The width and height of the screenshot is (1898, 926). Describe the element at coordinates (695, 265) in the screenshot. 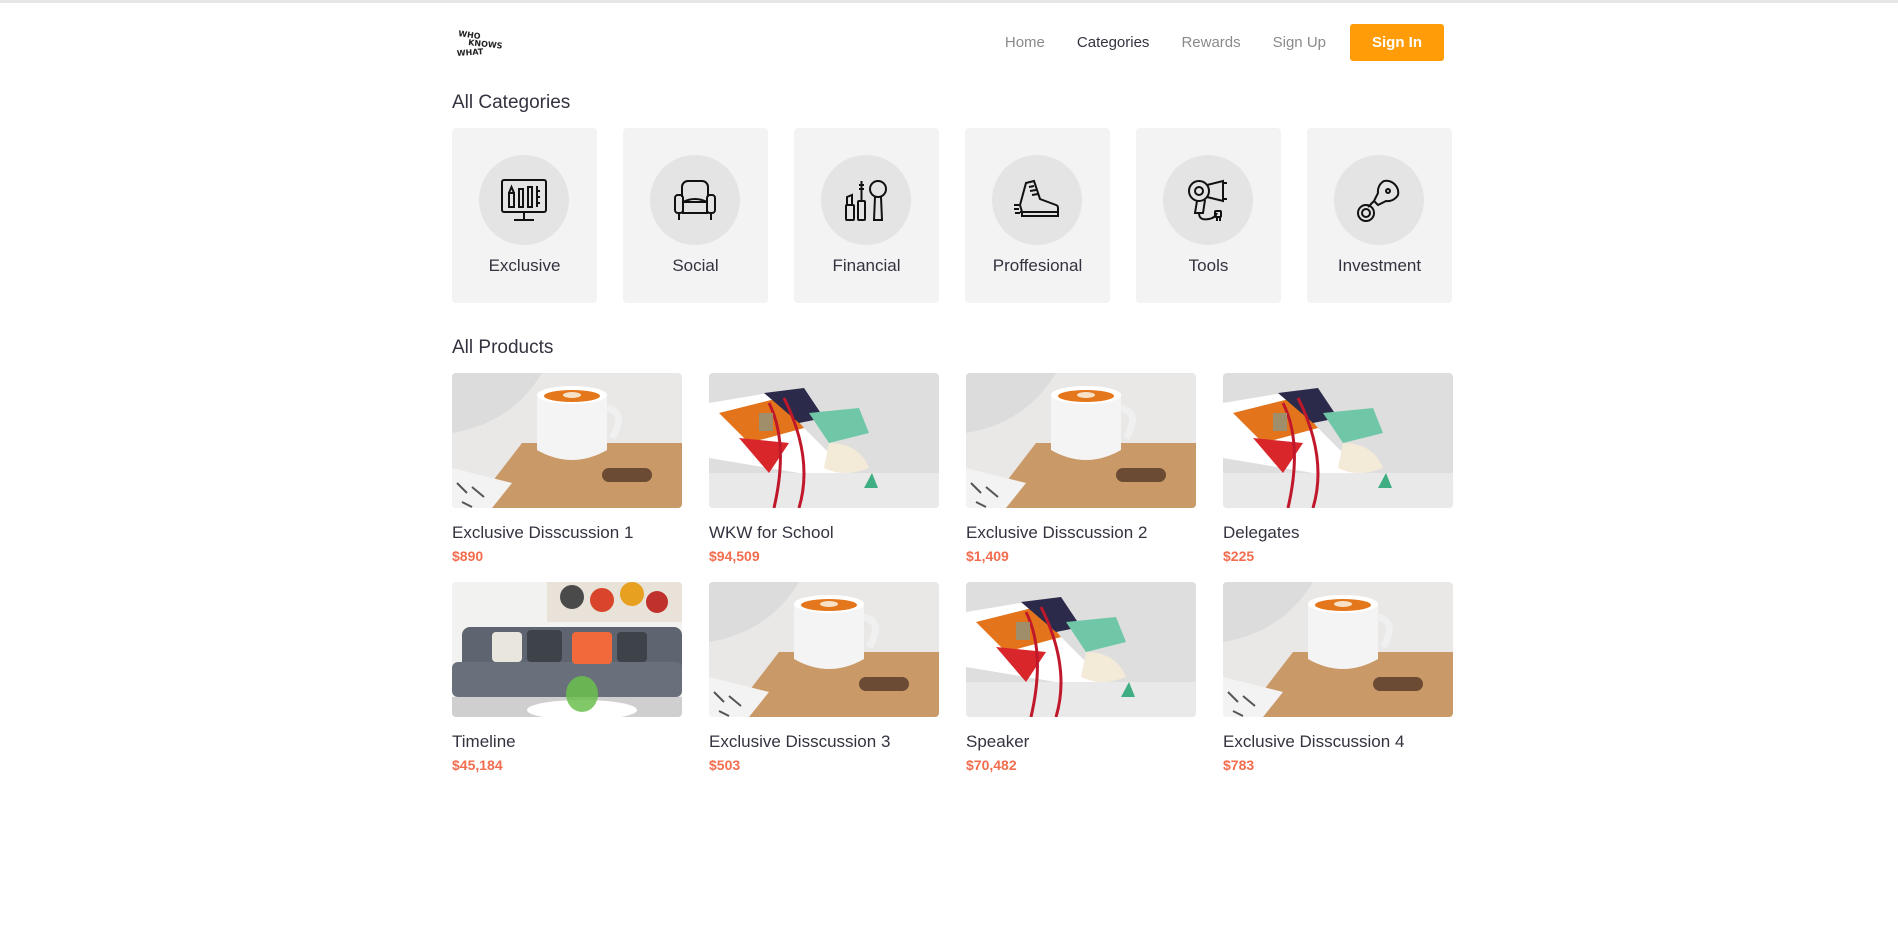

I see `category-label: Social` at that location.